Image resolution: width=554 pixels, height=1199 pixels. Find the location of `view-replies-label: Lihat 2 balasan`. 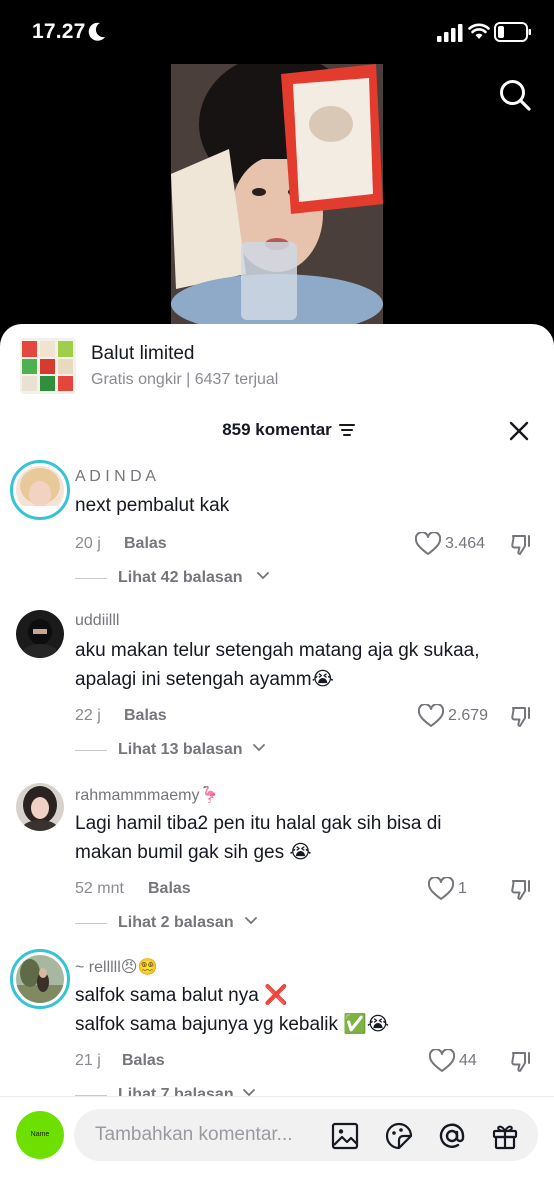

view-replies-label: Lihat 2 balasan is located at coordinates (176, 922).